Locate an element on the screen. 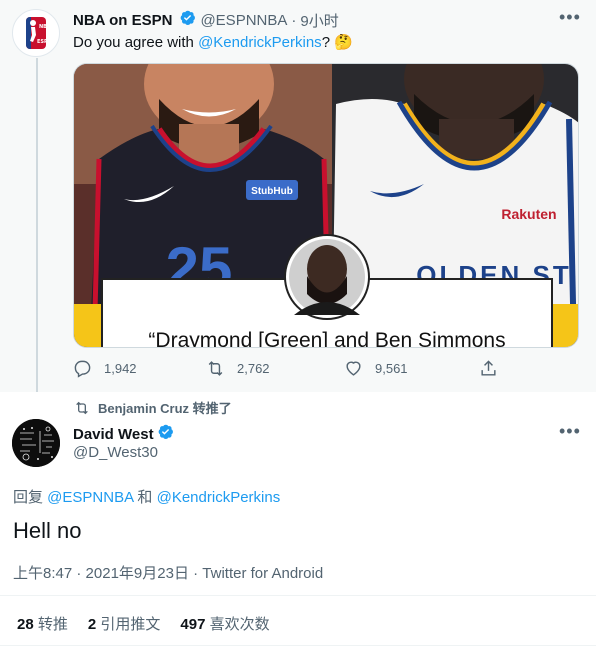 This screenshot has height=649, width=598. reply-to-line: 回复 @ESPNNBA 和 @KendrickPerkins is located at coordinates (146, 496).